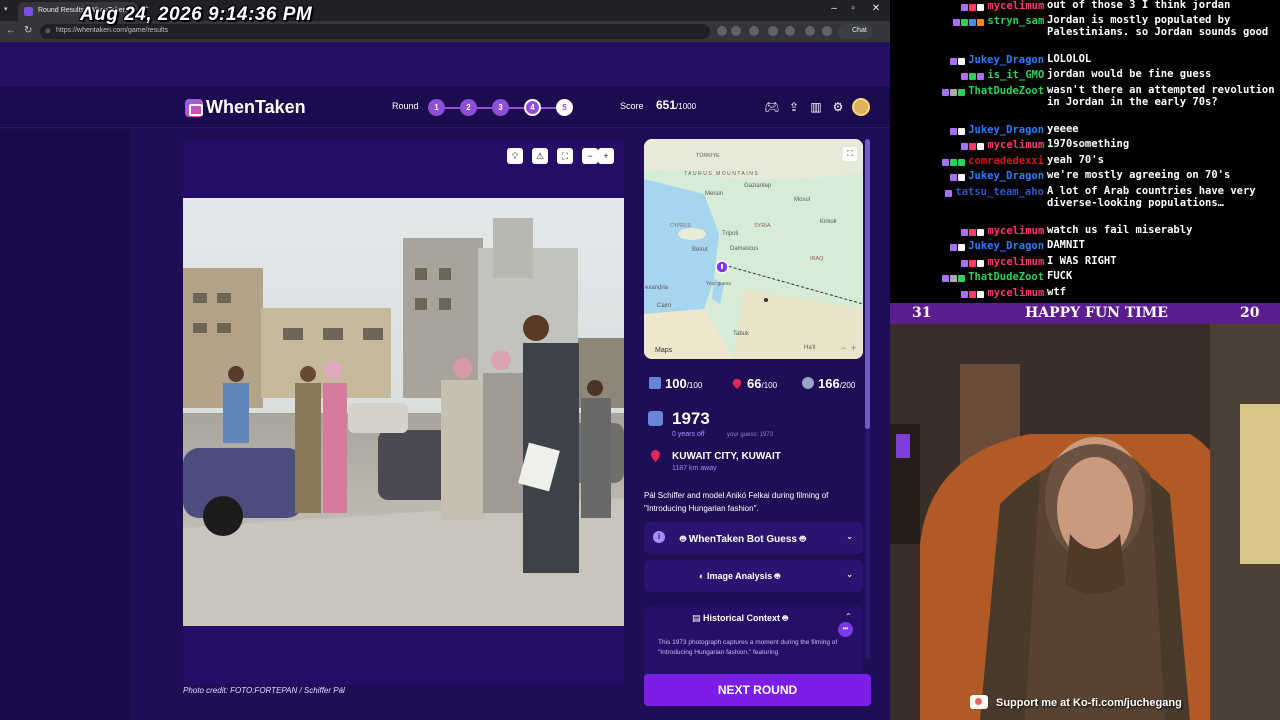 The image size is (1280, 720). Describe the element at coordinates (809, 348) in the screenshot. I see `map-label-hail: Ha'il` at that location.